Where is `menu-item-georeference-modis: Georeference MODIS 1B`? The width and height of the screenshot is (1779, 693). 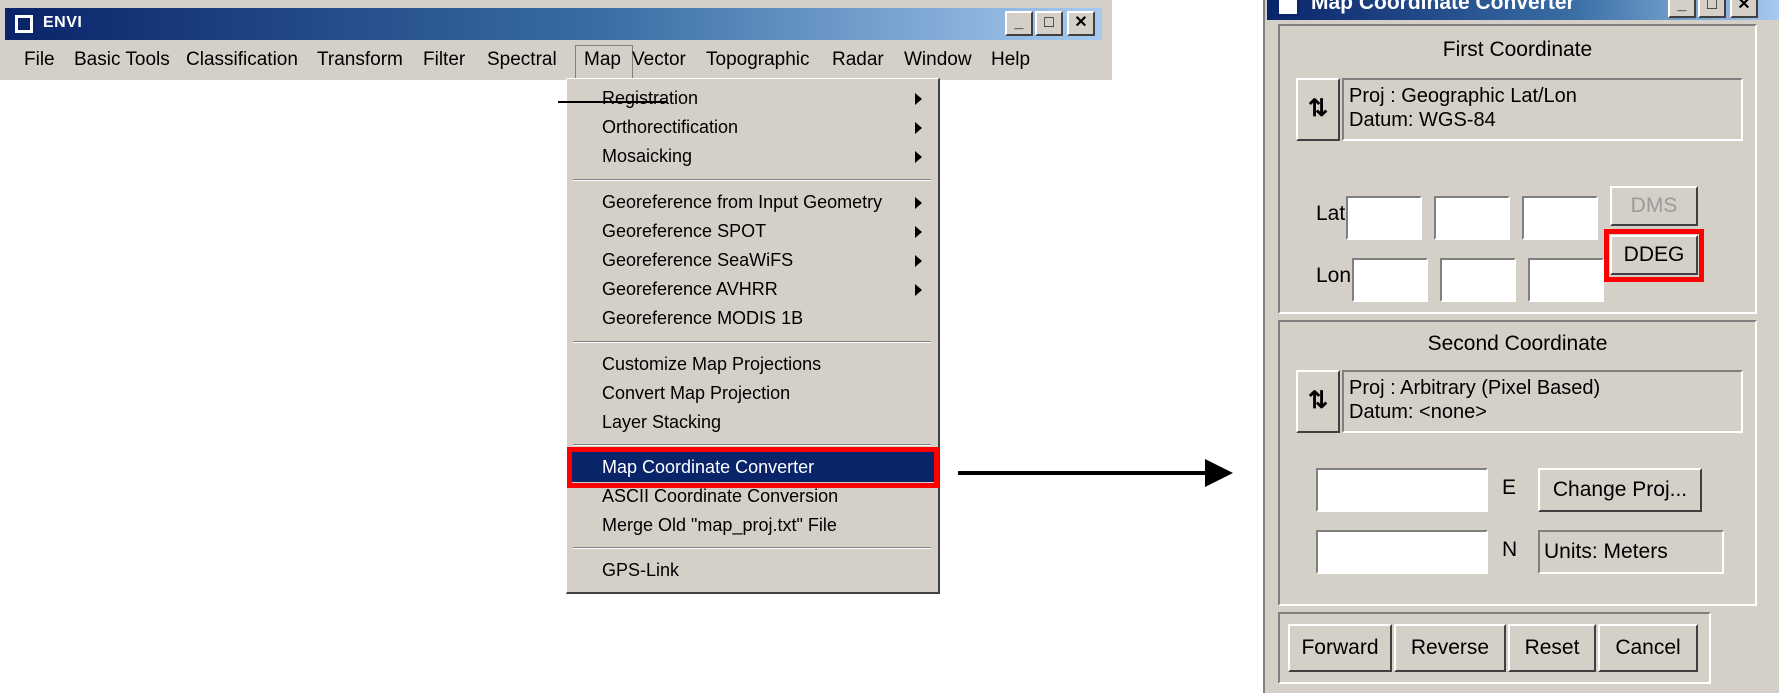 menu-item-georeference-modis: Georeference MODIS 1B is located at coordinates (753, 318).